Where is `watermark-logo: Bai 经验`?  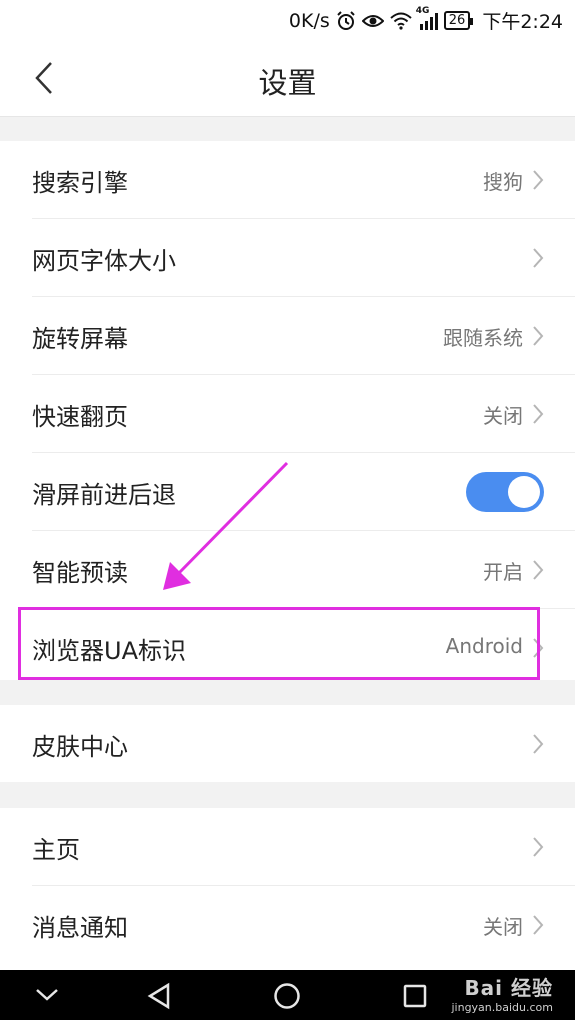 watermark-logo: Bai 经验 is located at coordinates (508, 988).